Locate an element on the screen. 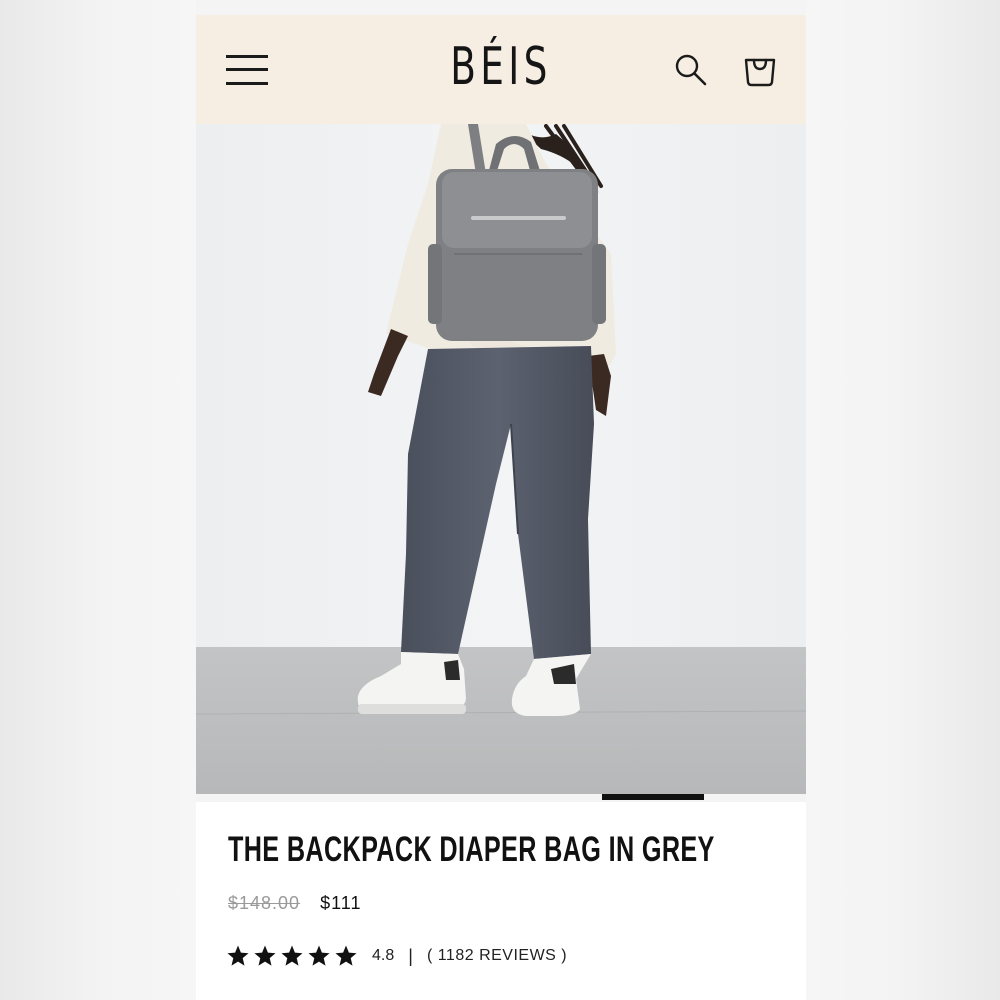 Image resolution: width=1000 pixels, height=1000 pixels. carousel-active-indicator is located at coordinates (653, 797).